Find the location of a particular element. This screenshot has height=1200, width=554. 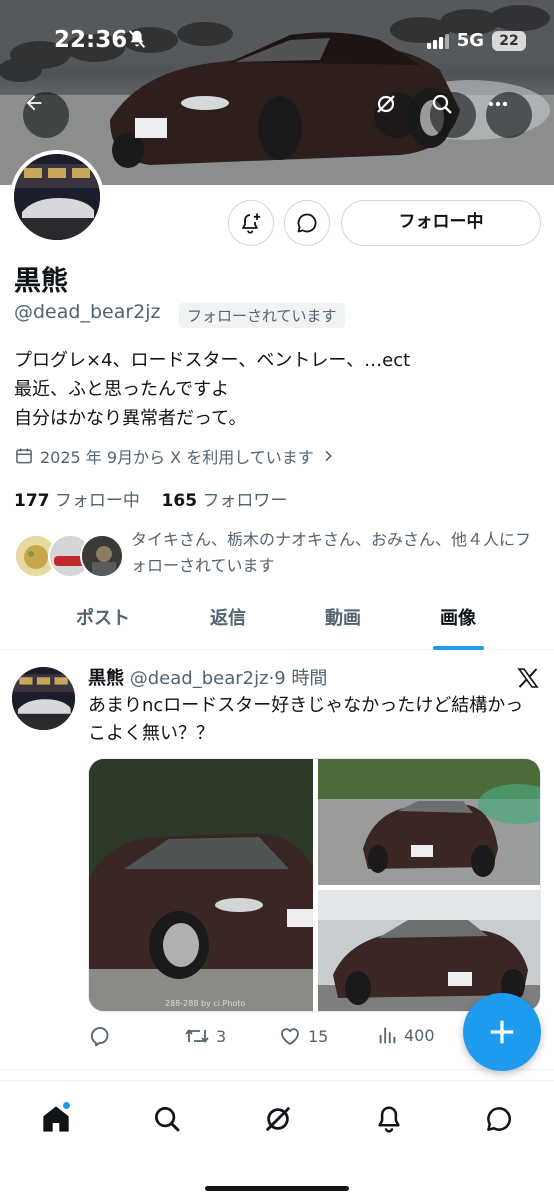

post-image-1: 288-288 by ci.Photo is located at coordinates (201, 885).